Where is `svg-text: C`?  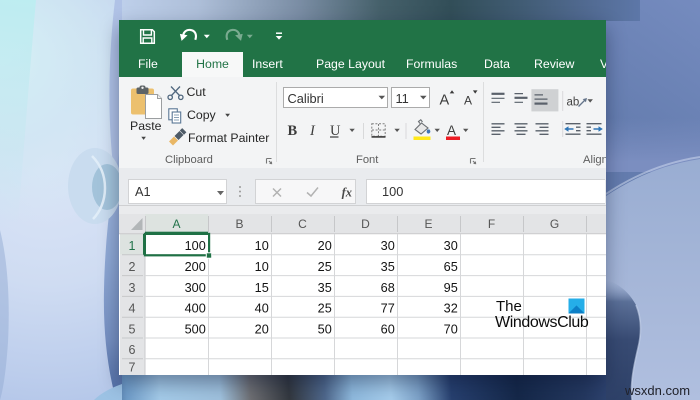
svg-text: C is located at coordinates (302, 224).